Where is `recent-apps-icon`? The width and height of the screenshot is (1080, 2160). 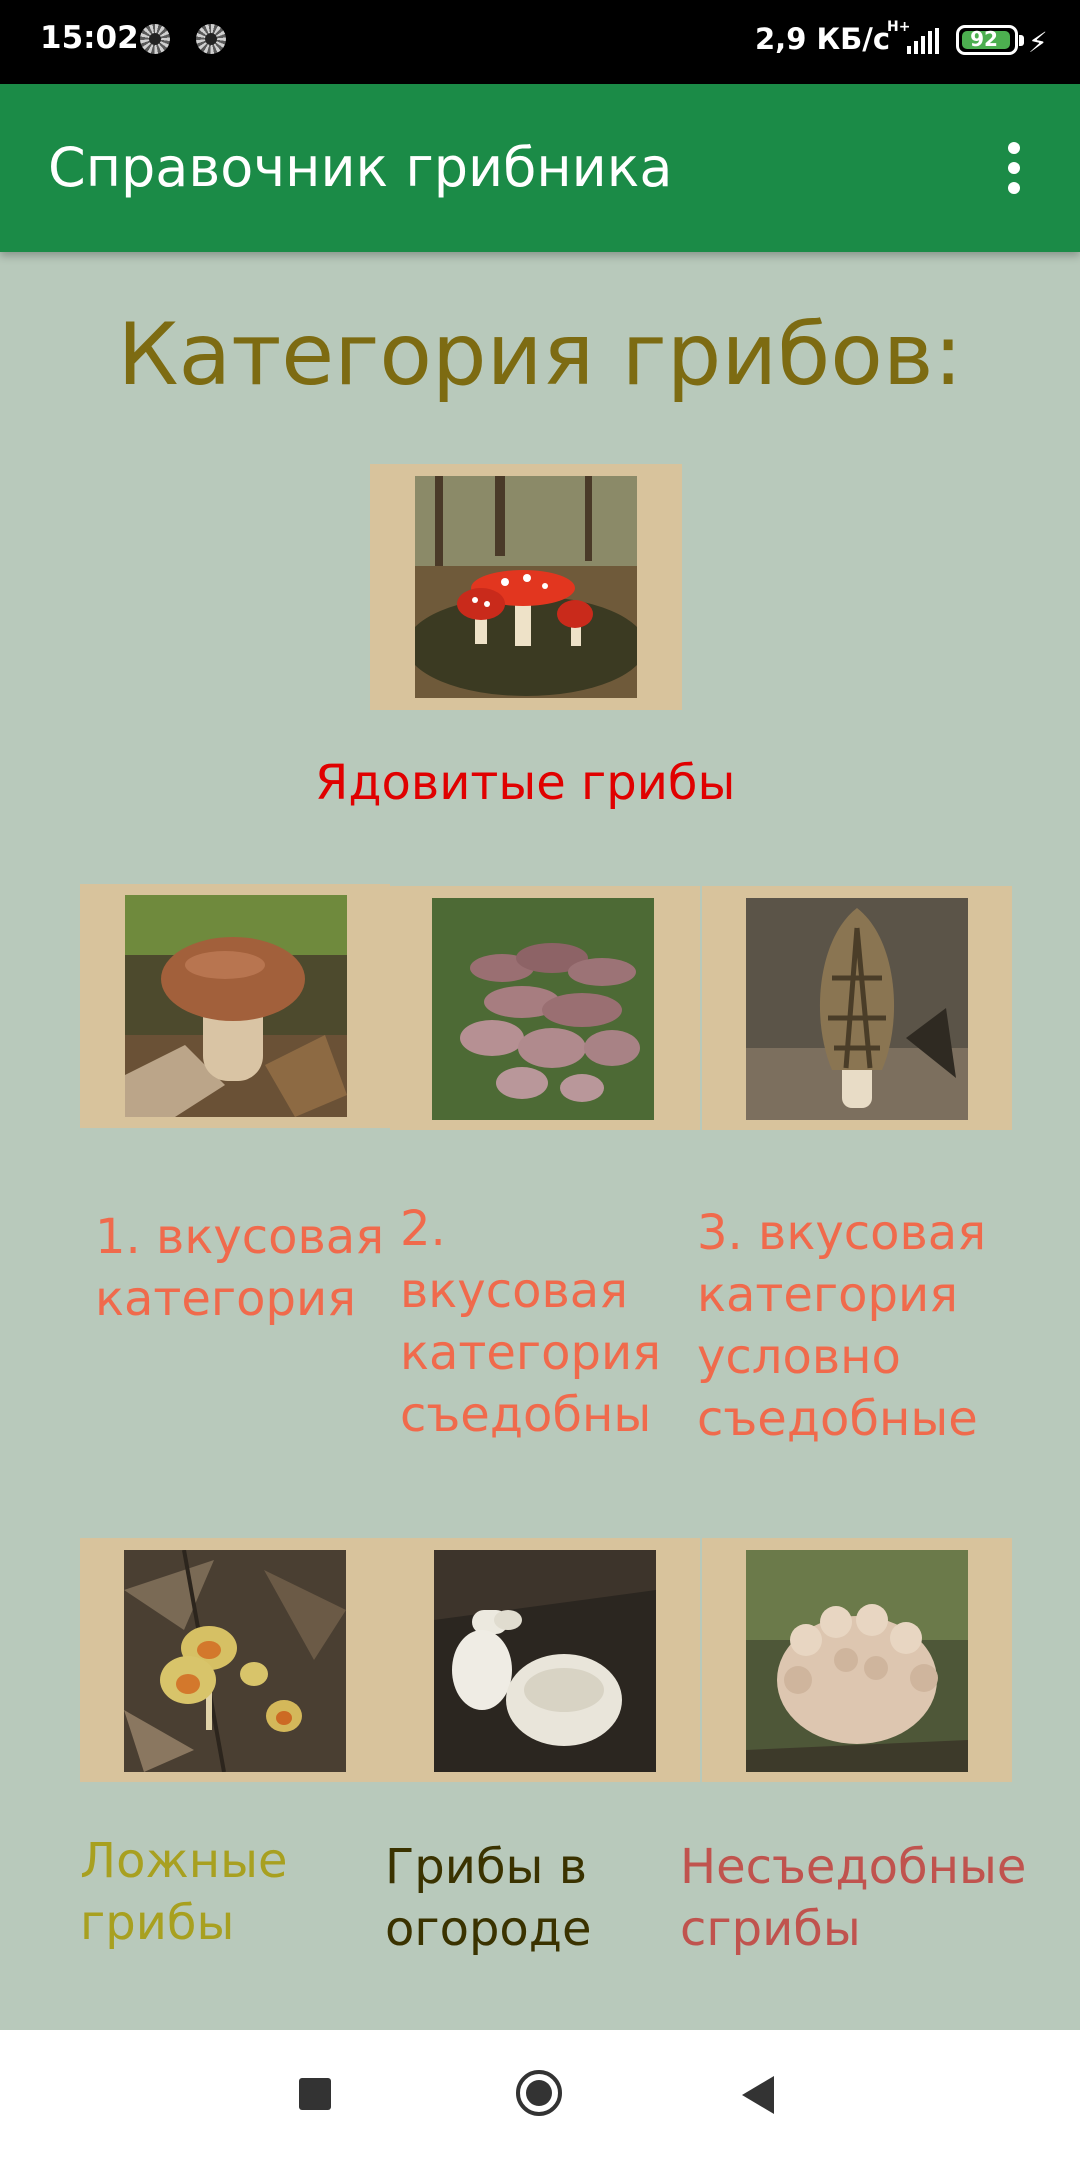
recent-apps-icon is located at coordinates (315, 2094).